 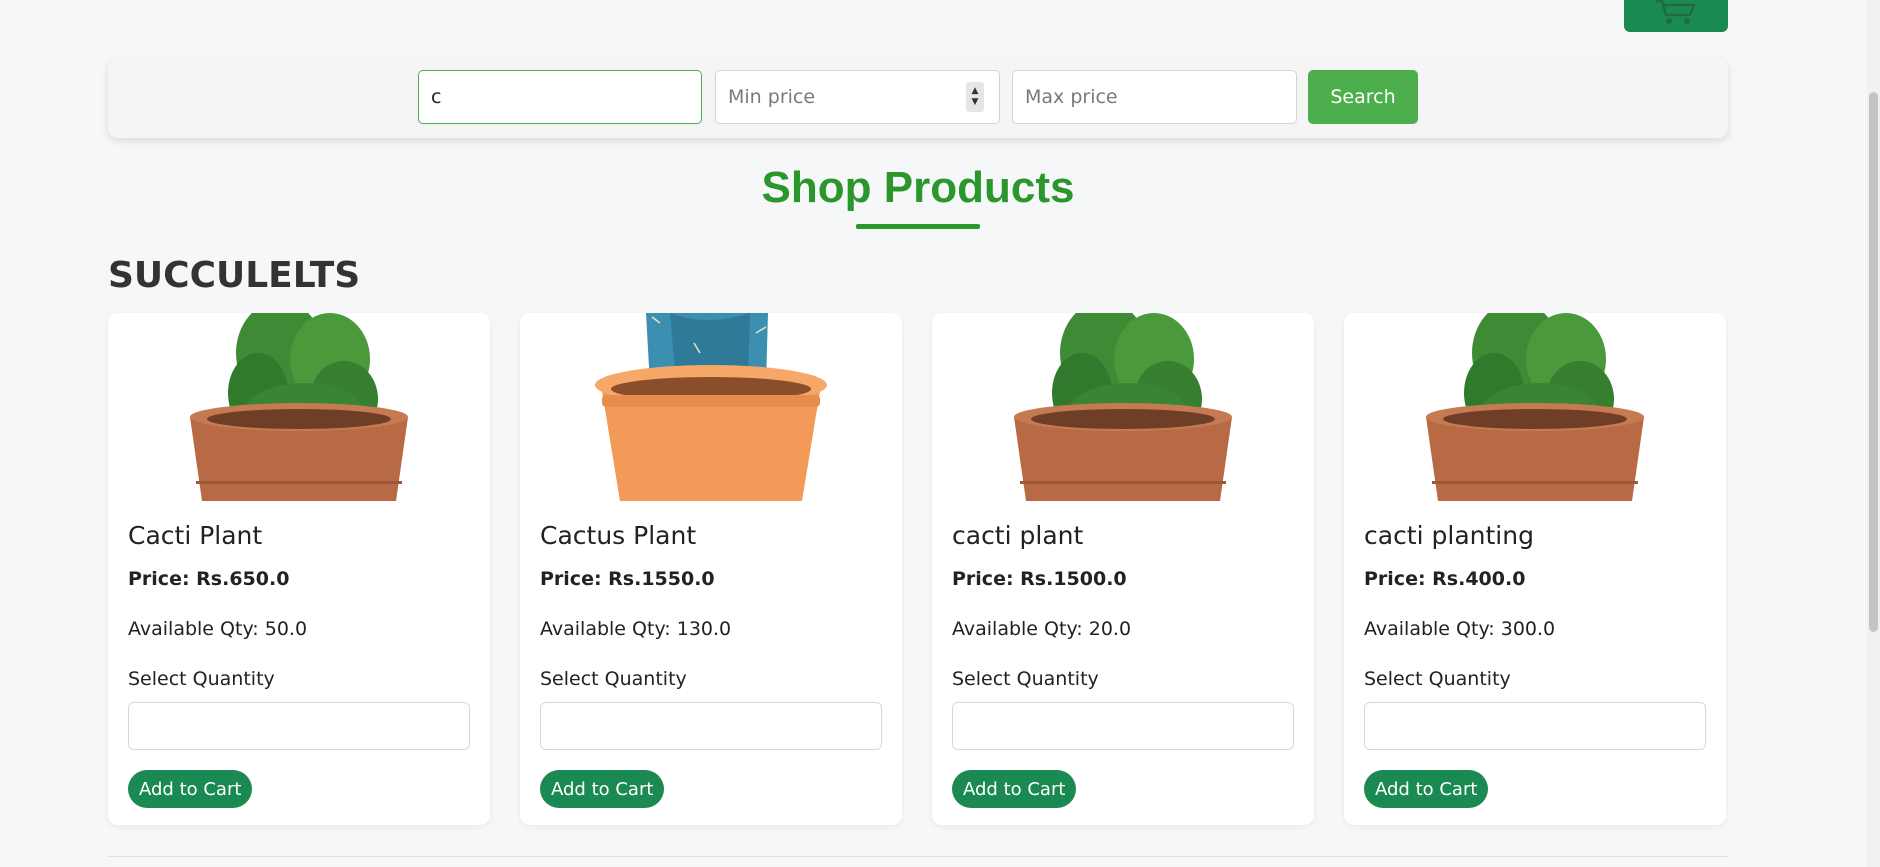 I want to click on available-qty: Available Qty: 300.0, so click(x=1460, y=629).